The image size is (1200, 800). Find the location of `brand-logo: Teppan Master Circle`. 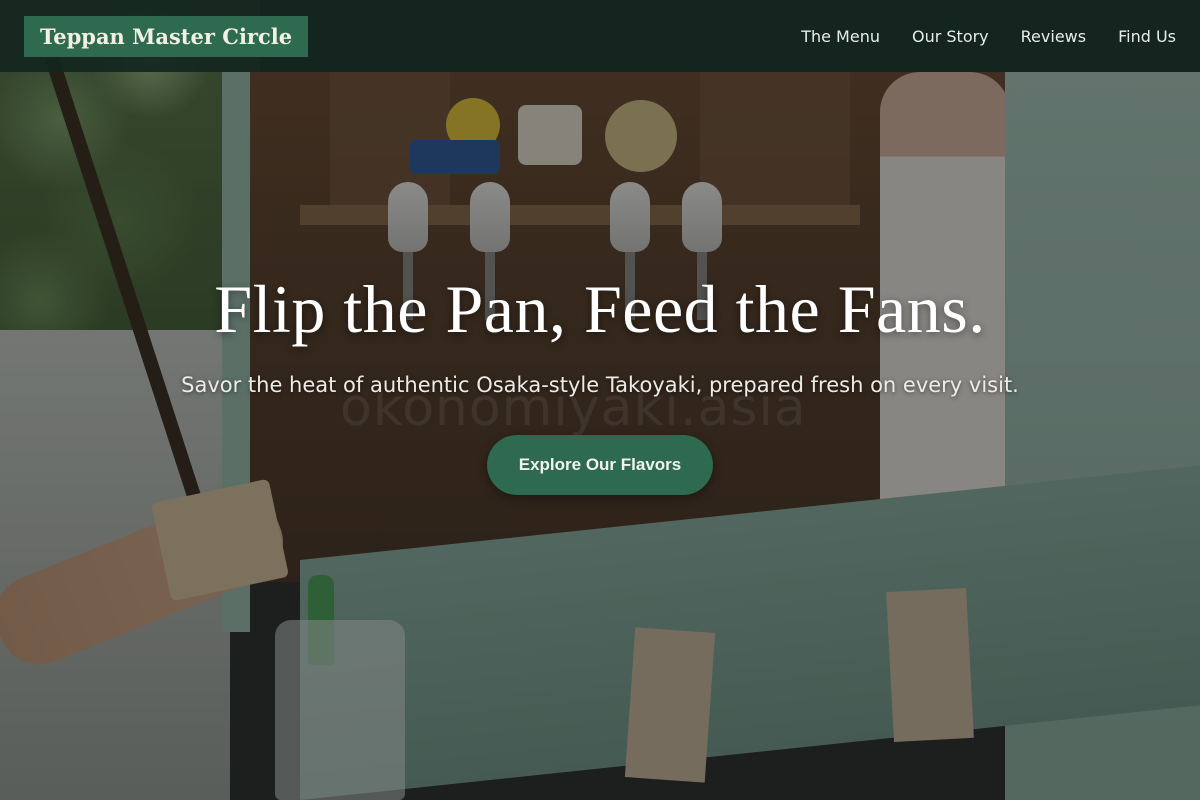

brand-logo: Teppan Master Circle is located at coordinates (166, 36).